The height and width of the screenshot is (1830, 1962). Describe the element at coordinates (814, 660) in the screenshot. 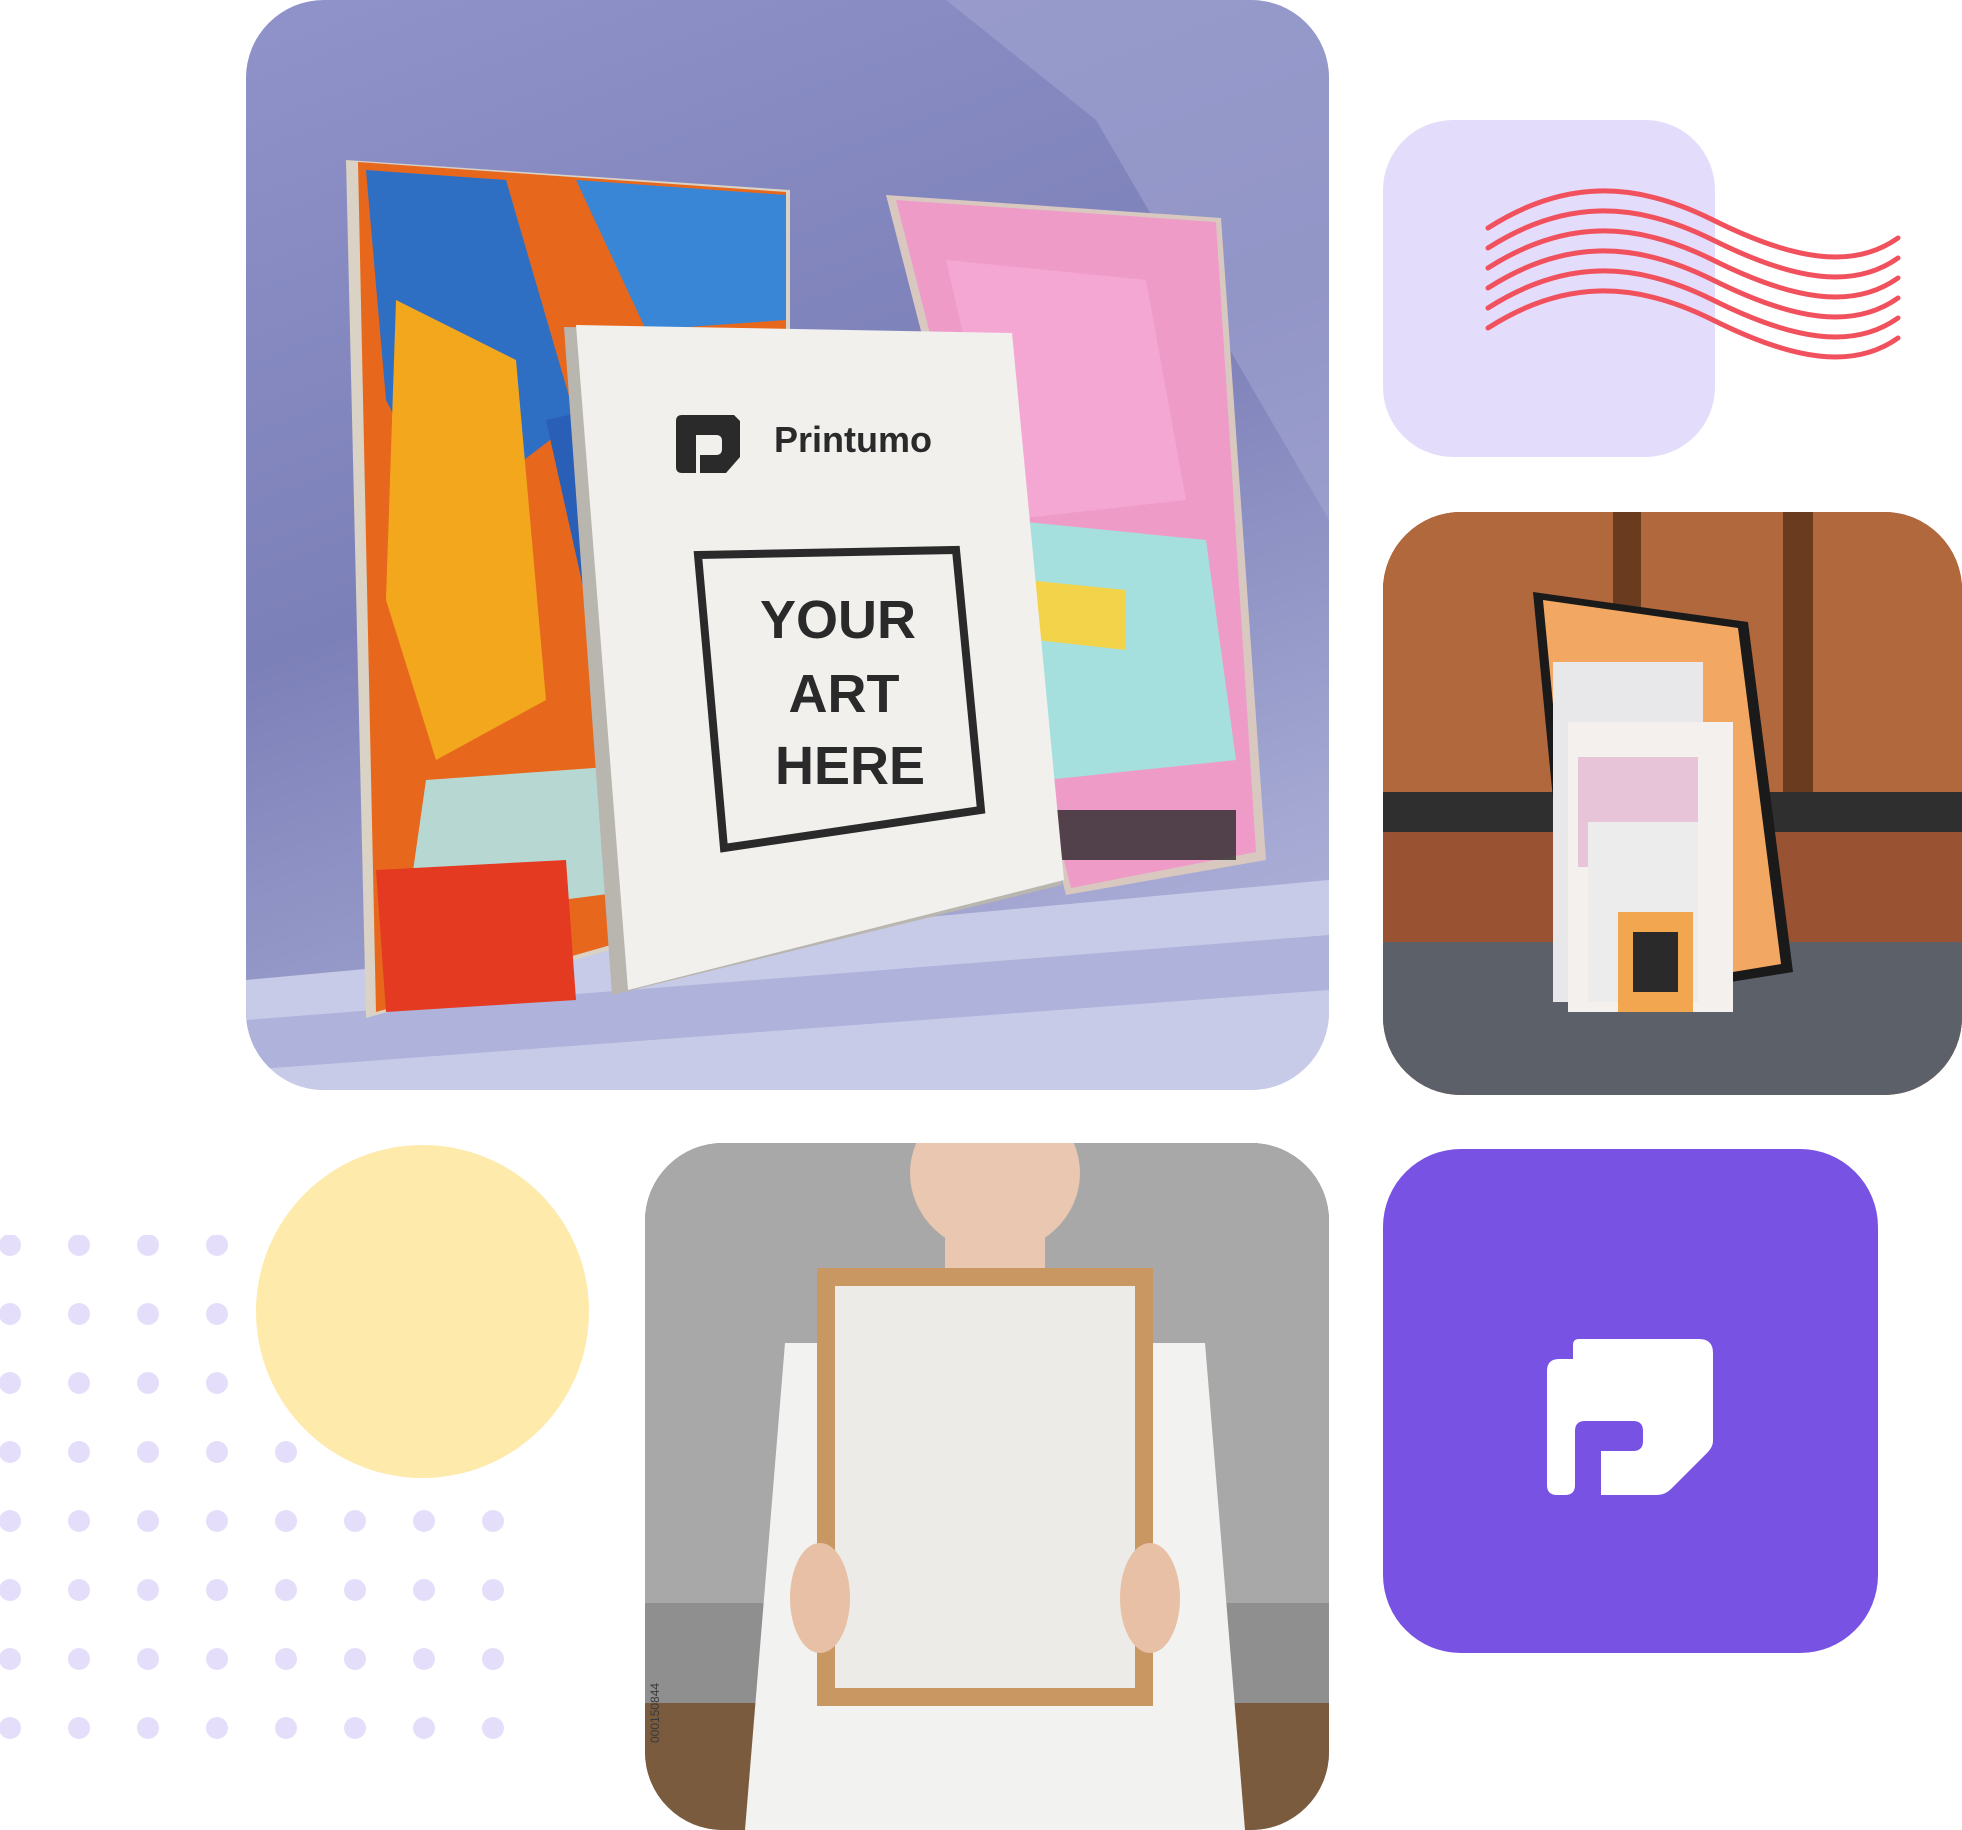

I see `blank-canvas-front: Printumo YOUR ART HERE` at that location.